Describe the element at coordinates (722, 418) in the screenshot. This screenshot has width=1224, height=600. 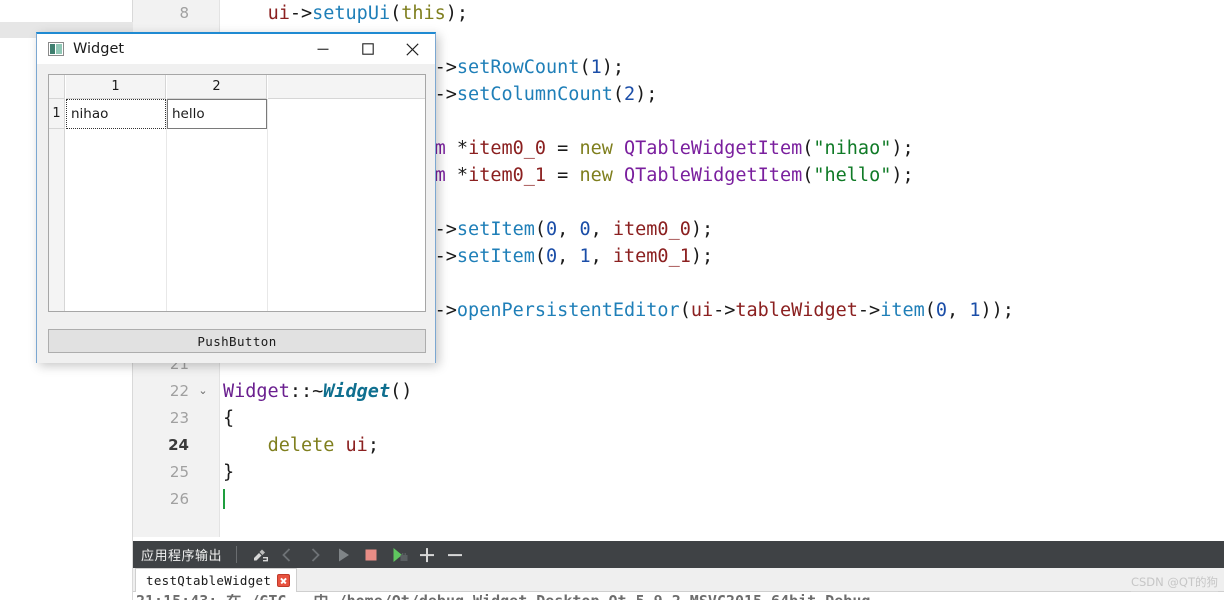
I see `code-line: {` at that location.